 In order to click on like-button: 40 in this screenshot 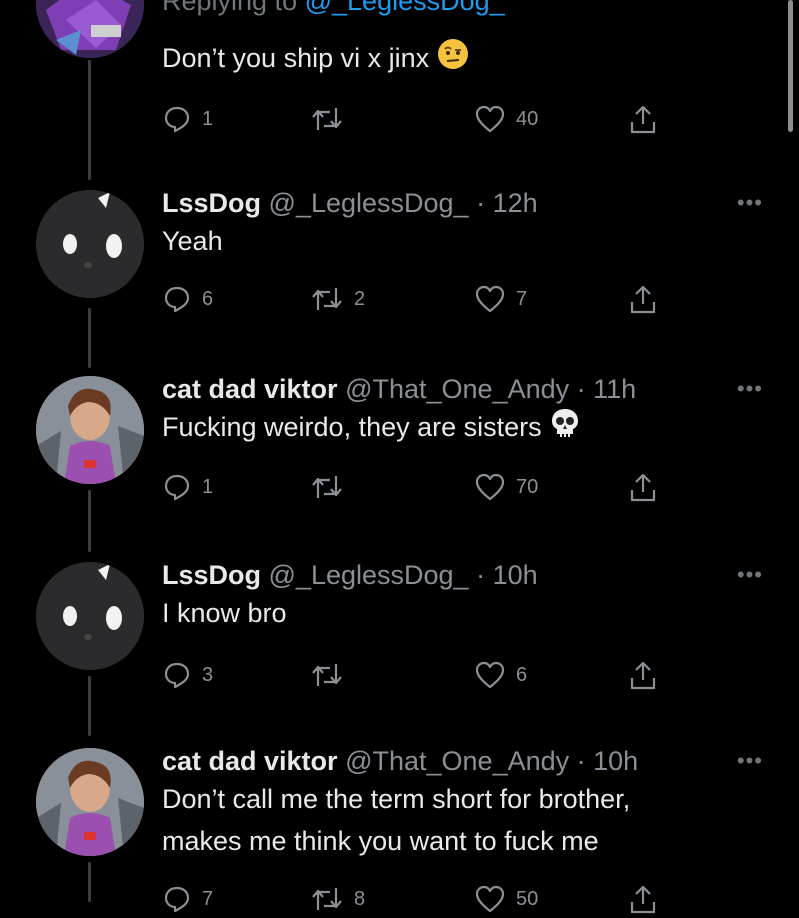, I will do `click(506, 119)`.